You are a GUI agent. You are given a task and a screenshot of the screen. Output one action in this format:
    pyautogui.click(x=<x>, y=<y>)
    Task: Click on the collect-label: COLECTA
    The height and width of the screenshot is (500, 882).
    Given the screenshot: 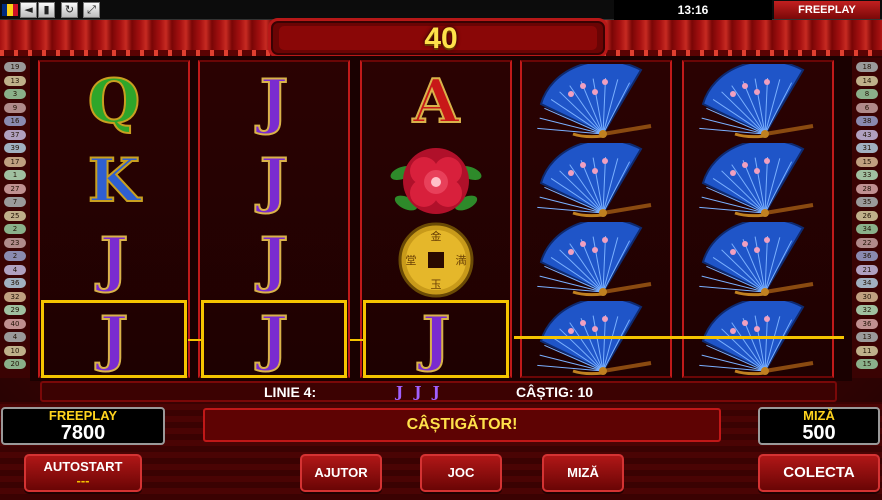 What is the action you would take?
    pyautogui.click(x=819, y=472)
    